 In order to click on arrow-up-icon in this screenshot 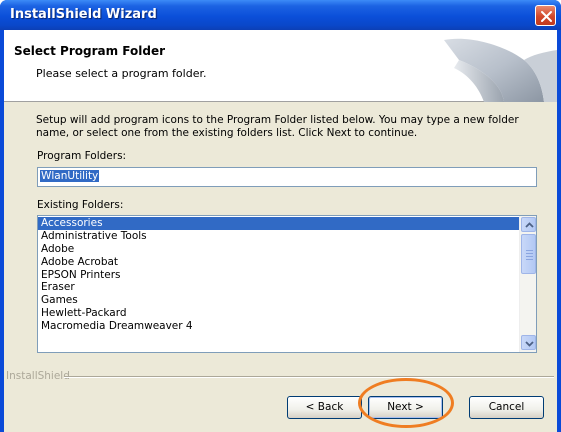, I will do `click(529, 225)`.